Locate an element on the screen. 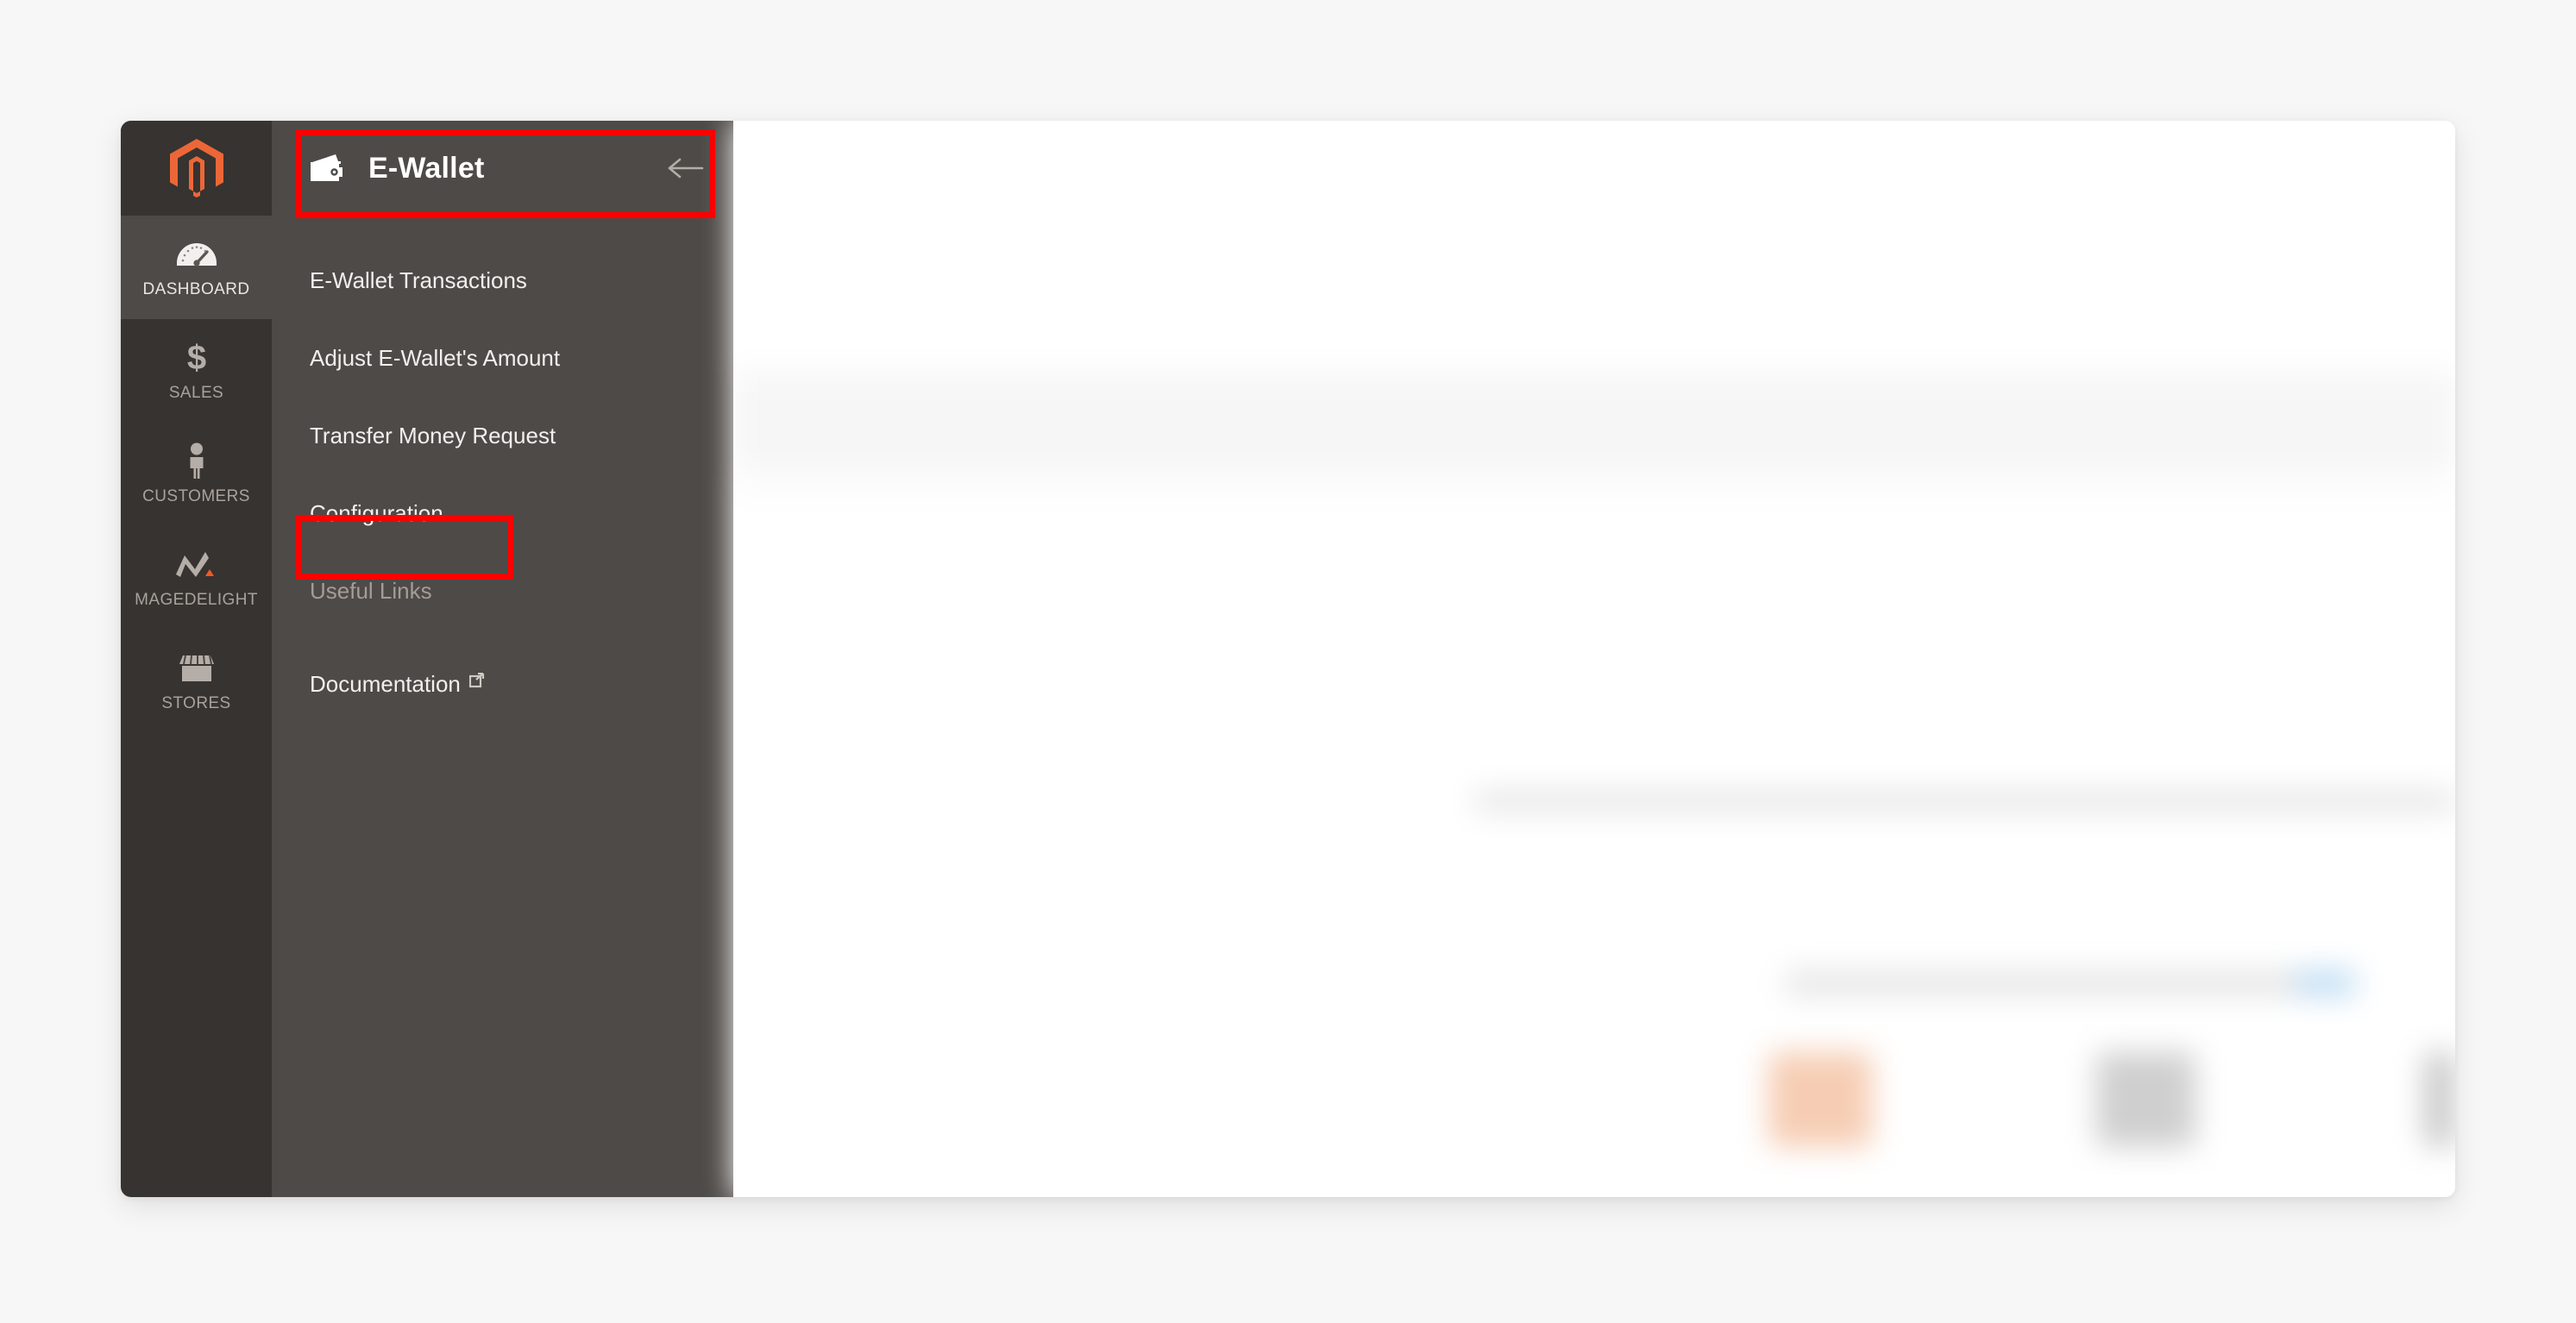  sidebar-item-label: Stores is located at coordinates (196, 703).